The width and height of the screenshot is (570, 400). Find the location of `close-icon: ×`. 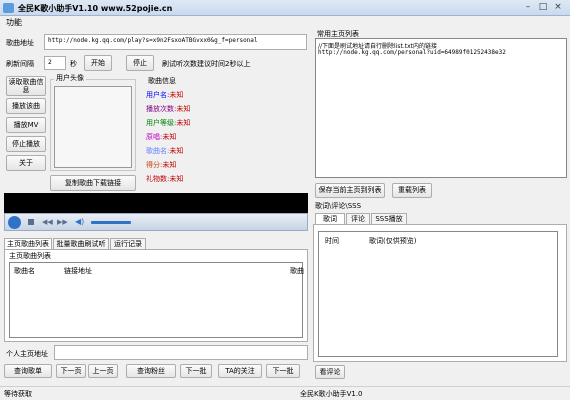

close-icon: × is located at coordinates (558, 7).